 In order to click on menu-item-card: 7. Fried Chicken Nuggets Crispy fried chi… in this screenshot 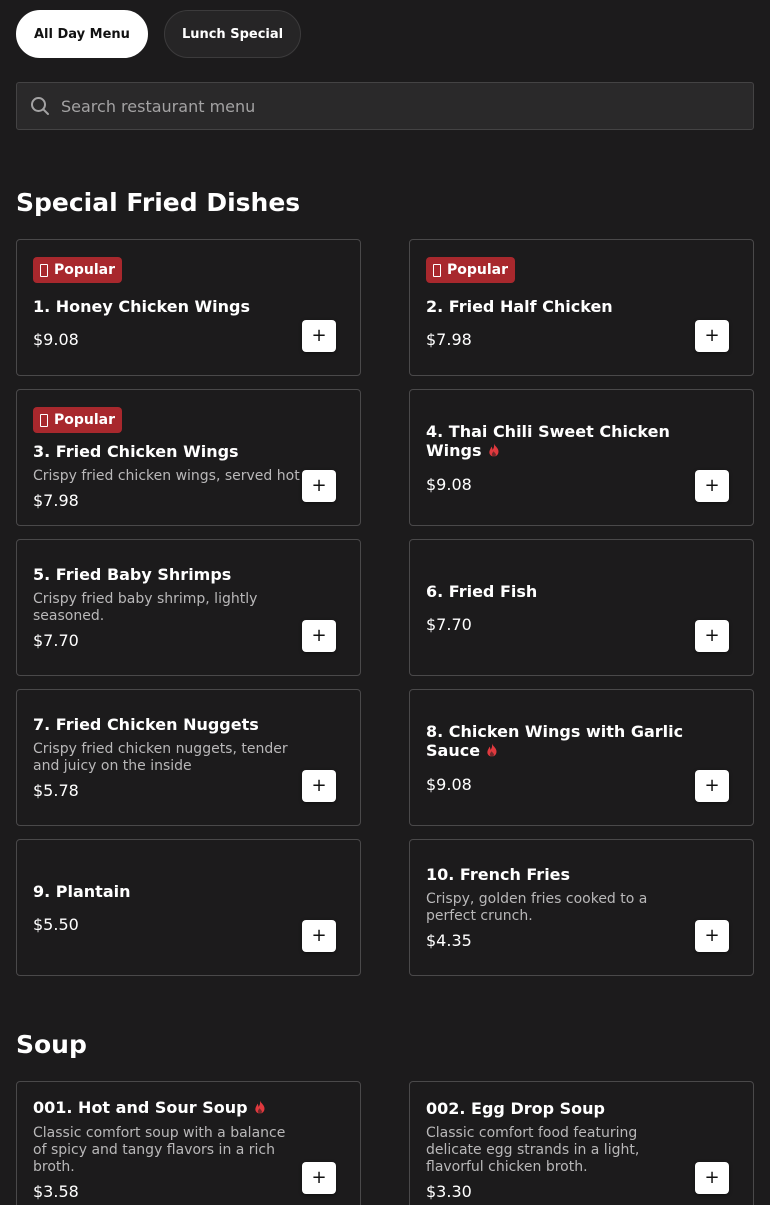, I will do `click(188, 757)`.